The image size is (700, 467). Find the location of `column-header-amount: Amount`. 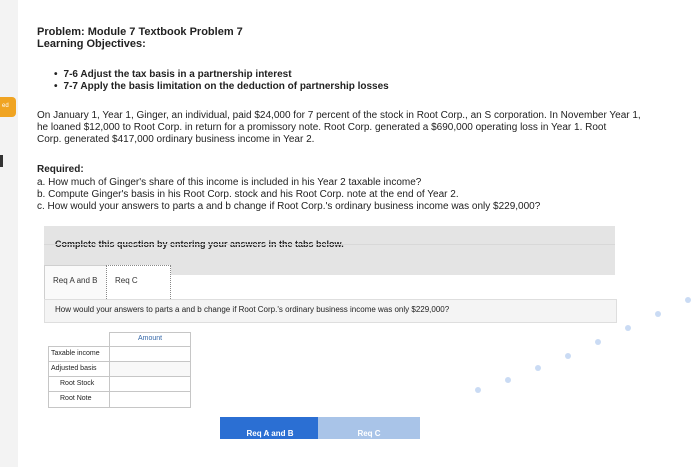

column-header-amount: Amount is located at coordinates (150, 339).